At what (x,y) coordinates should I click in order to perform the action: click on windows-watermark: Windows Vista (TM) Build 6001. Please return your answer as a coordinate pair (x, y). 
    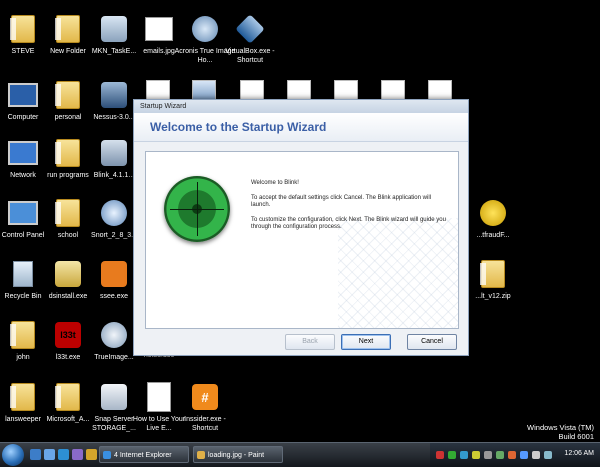
    Looking at the image, I should click on (560, 432).